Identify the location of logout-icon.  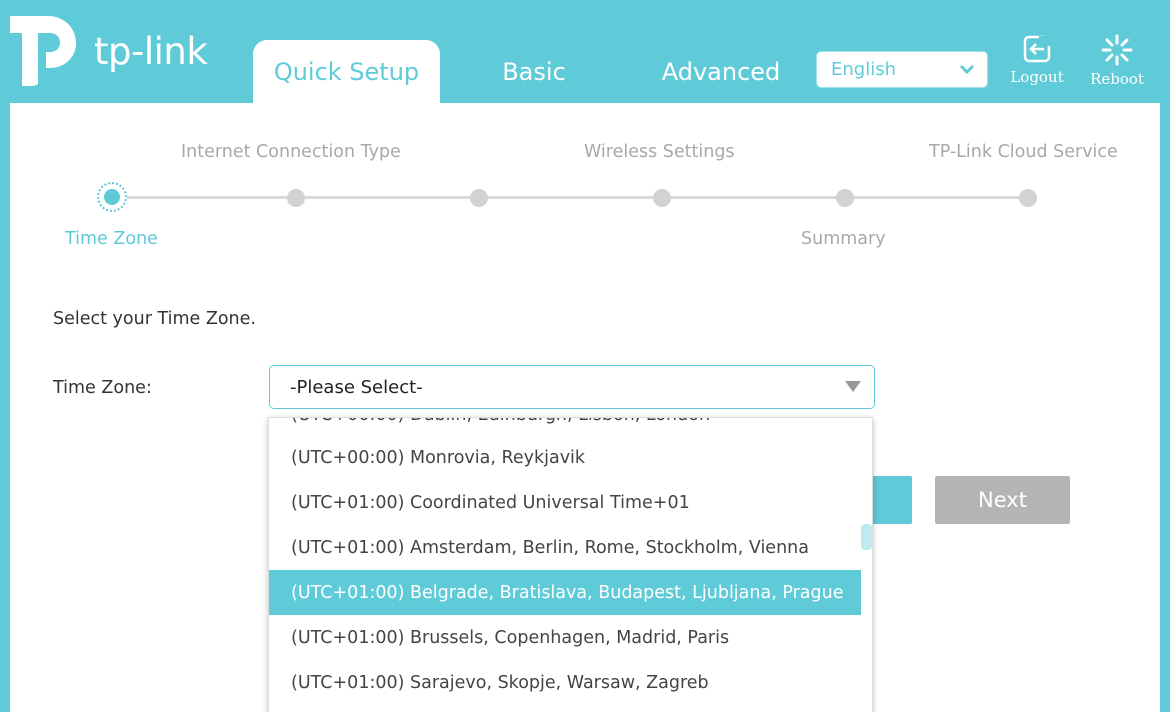
(1037, 49).